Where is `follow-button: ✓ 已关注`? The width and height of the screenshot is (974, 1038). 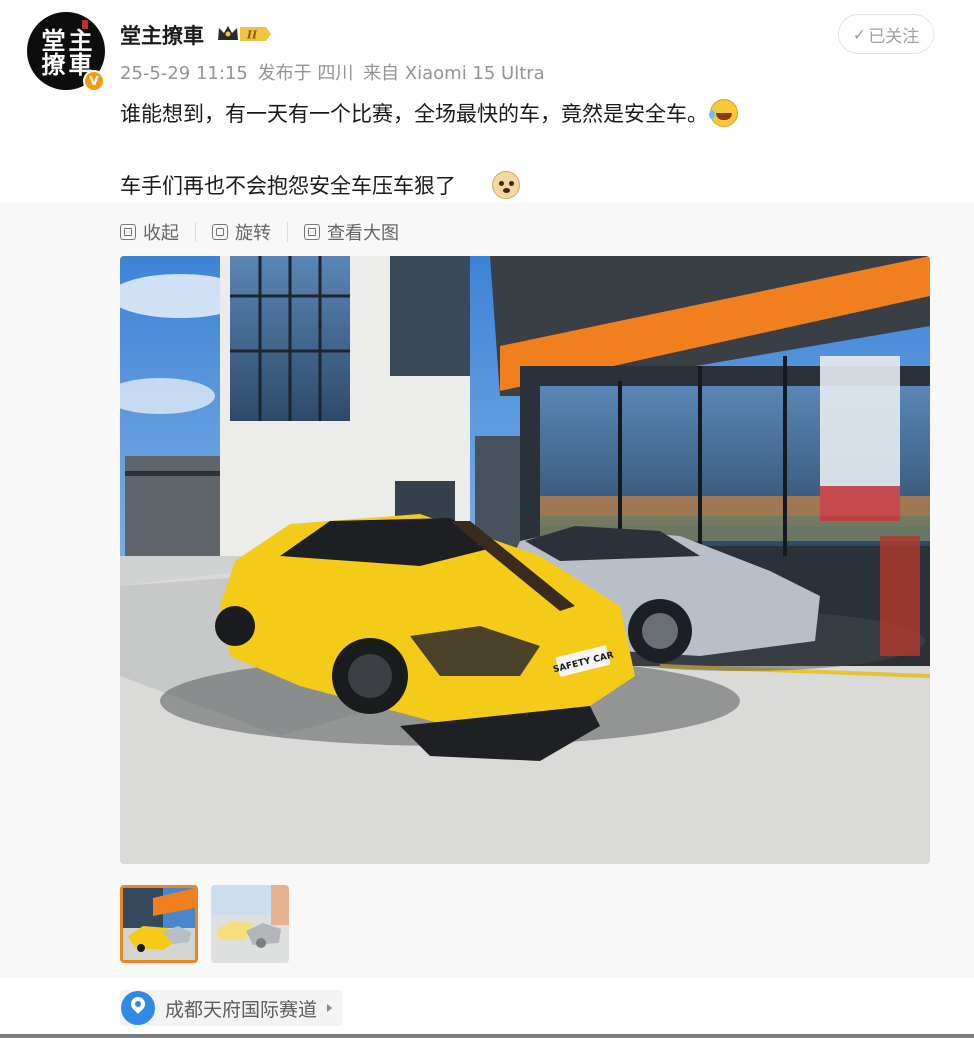 follow-button: ✓ 已关注 is located at coordinates (886, 34).